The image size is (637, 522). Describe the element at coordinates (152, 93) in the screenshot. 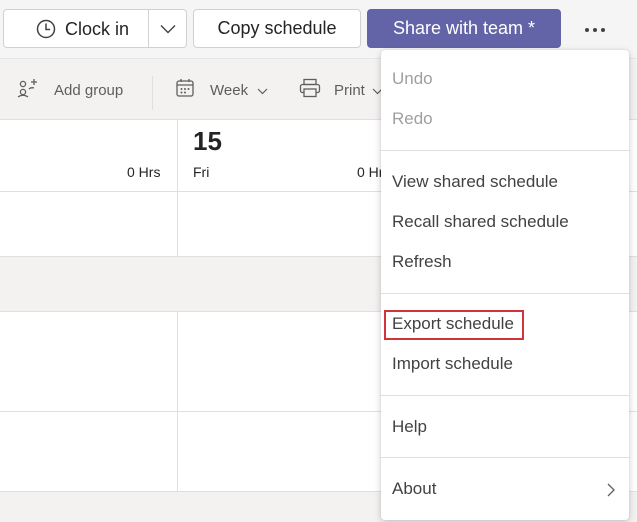

I see `toolbar-divider` at that location.